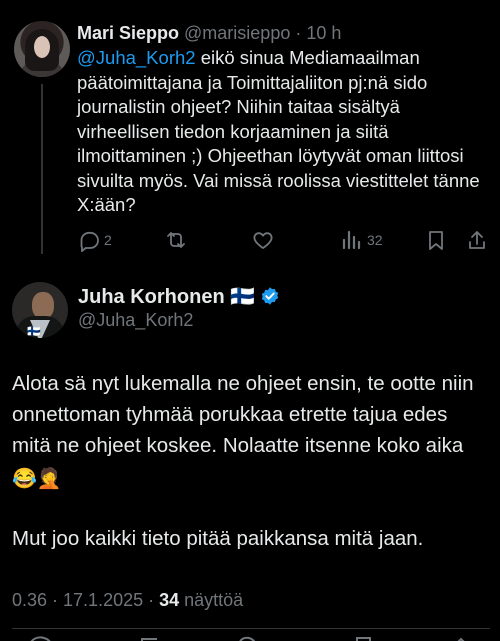  Describe the element at coordinates (42, 169) in the screenshot. I see `thread-line` at that location.